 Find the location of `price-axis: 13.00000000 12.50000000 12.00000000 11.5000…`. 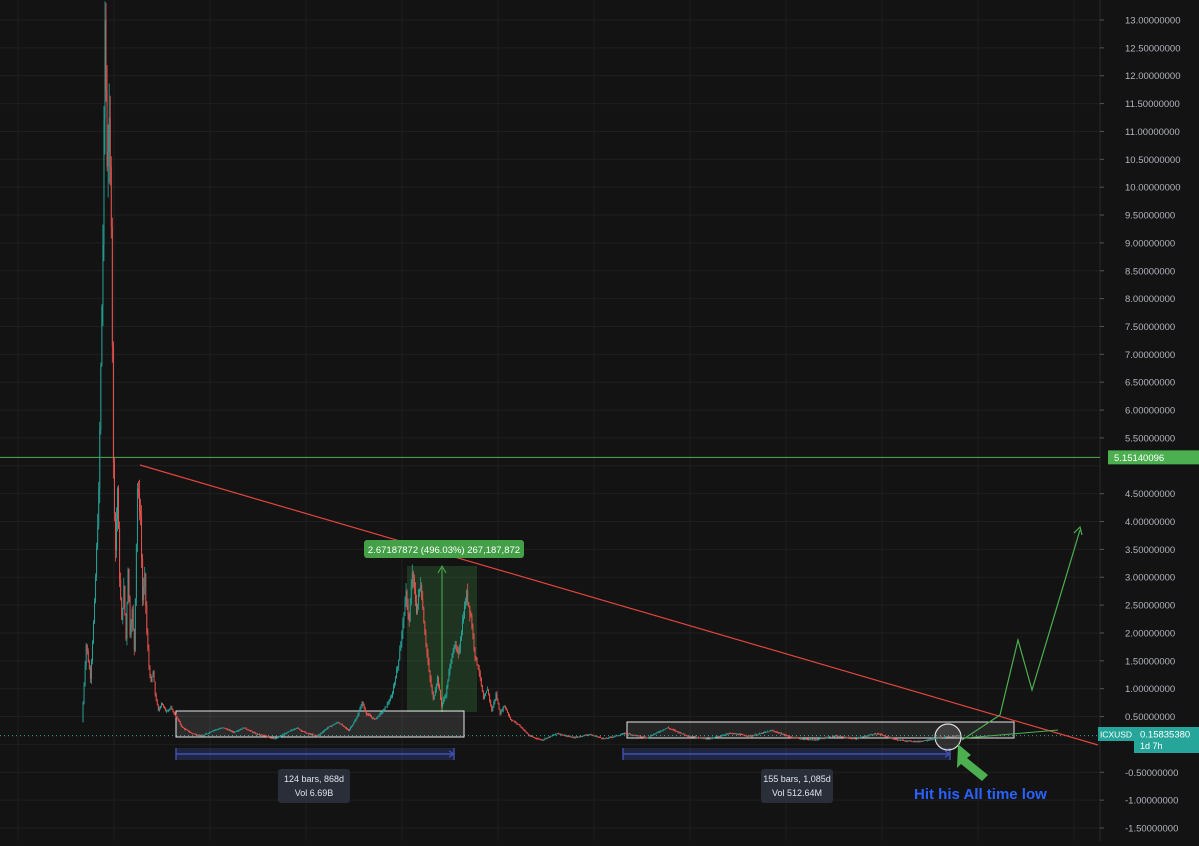

price-axis: 13.00000000 12.50000000 12.00000000 11.5000… is located at coordinates (1149, 420).